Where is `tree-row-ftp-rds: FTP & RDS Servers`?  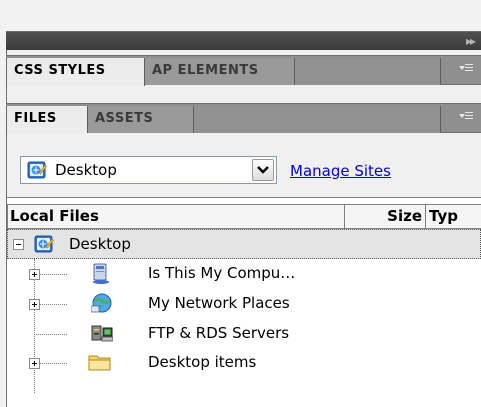
tree-row-ftp-rds: FTP & RDS Servers is located at coordinates (244, 334).